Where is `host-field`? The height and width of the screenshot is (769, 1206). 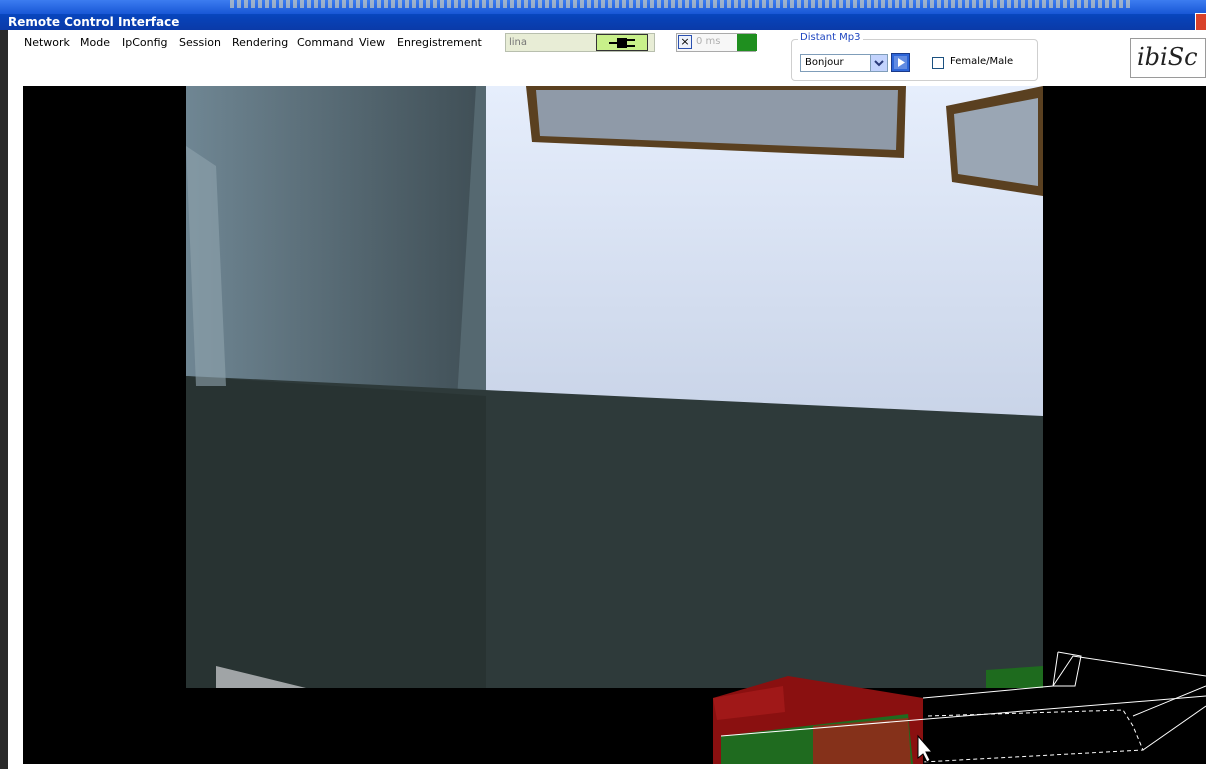 host-field is located at coordinates (580, 42).